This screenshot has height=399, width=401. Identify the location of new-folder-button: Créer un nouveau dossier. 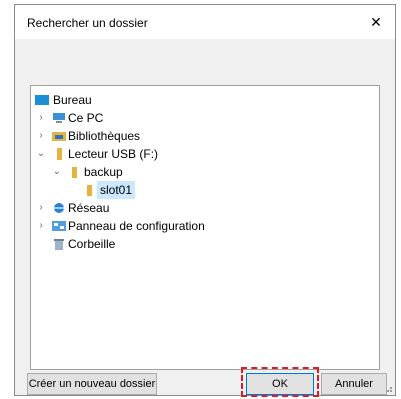
(92, 384).